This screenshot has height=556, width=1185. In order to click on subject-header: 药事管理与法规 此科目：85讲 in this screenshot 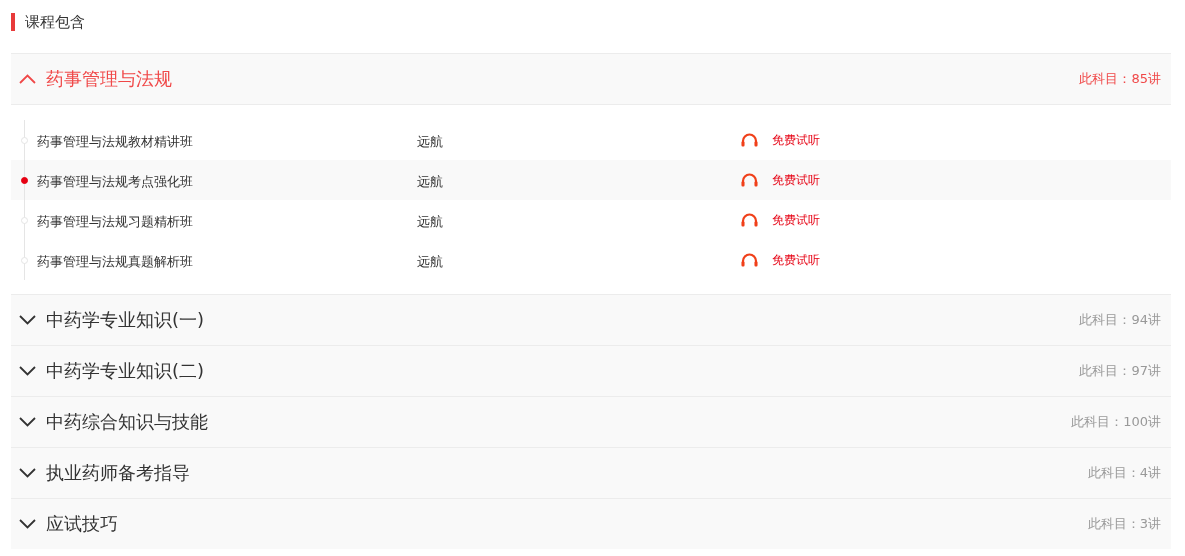, I will do `click(591, 79)`.